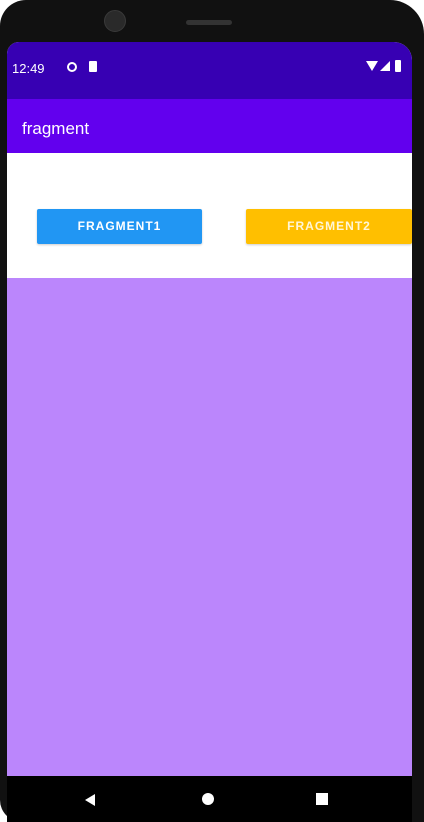 The height and width of the screenshot is (822, 424). I want to click on fragment1-button: FRAGMENT1, so click(119, 226).